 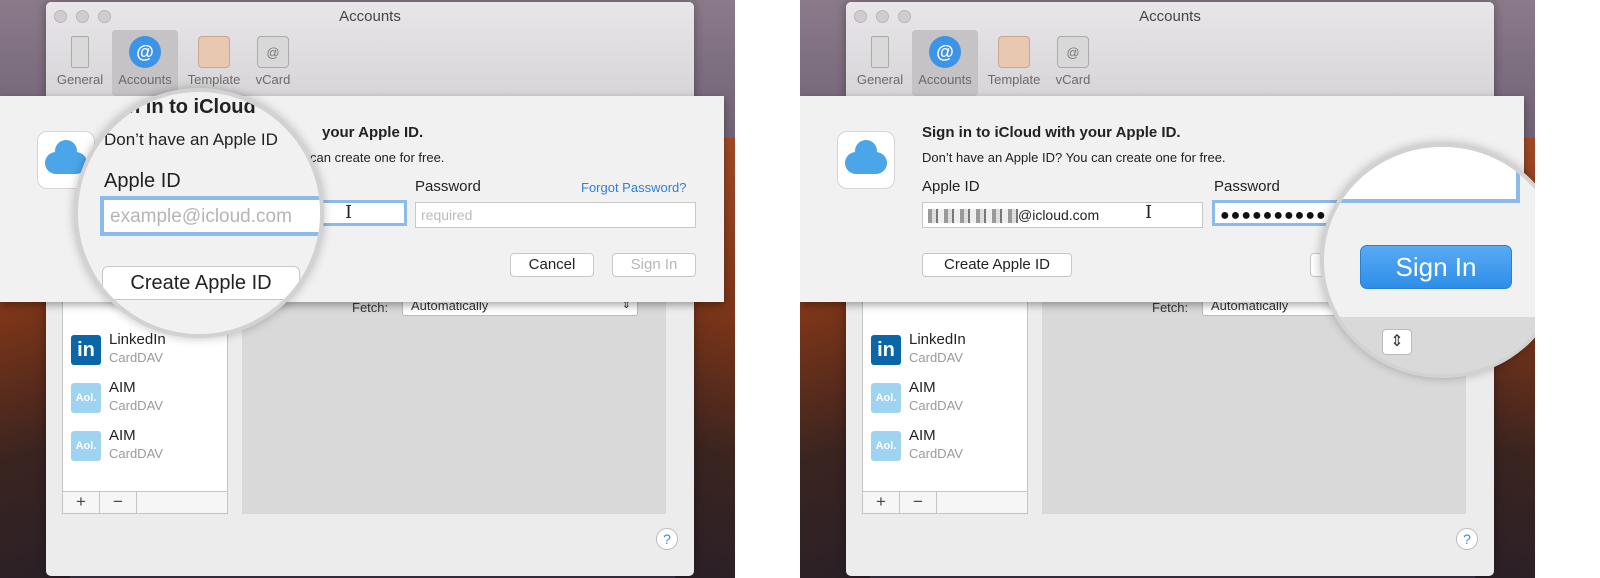 What do you see at coordinates (142, 181) in the screenshot?
I see `magnified-apple-id-label: Apple ID` at bounding box center [142, 181].